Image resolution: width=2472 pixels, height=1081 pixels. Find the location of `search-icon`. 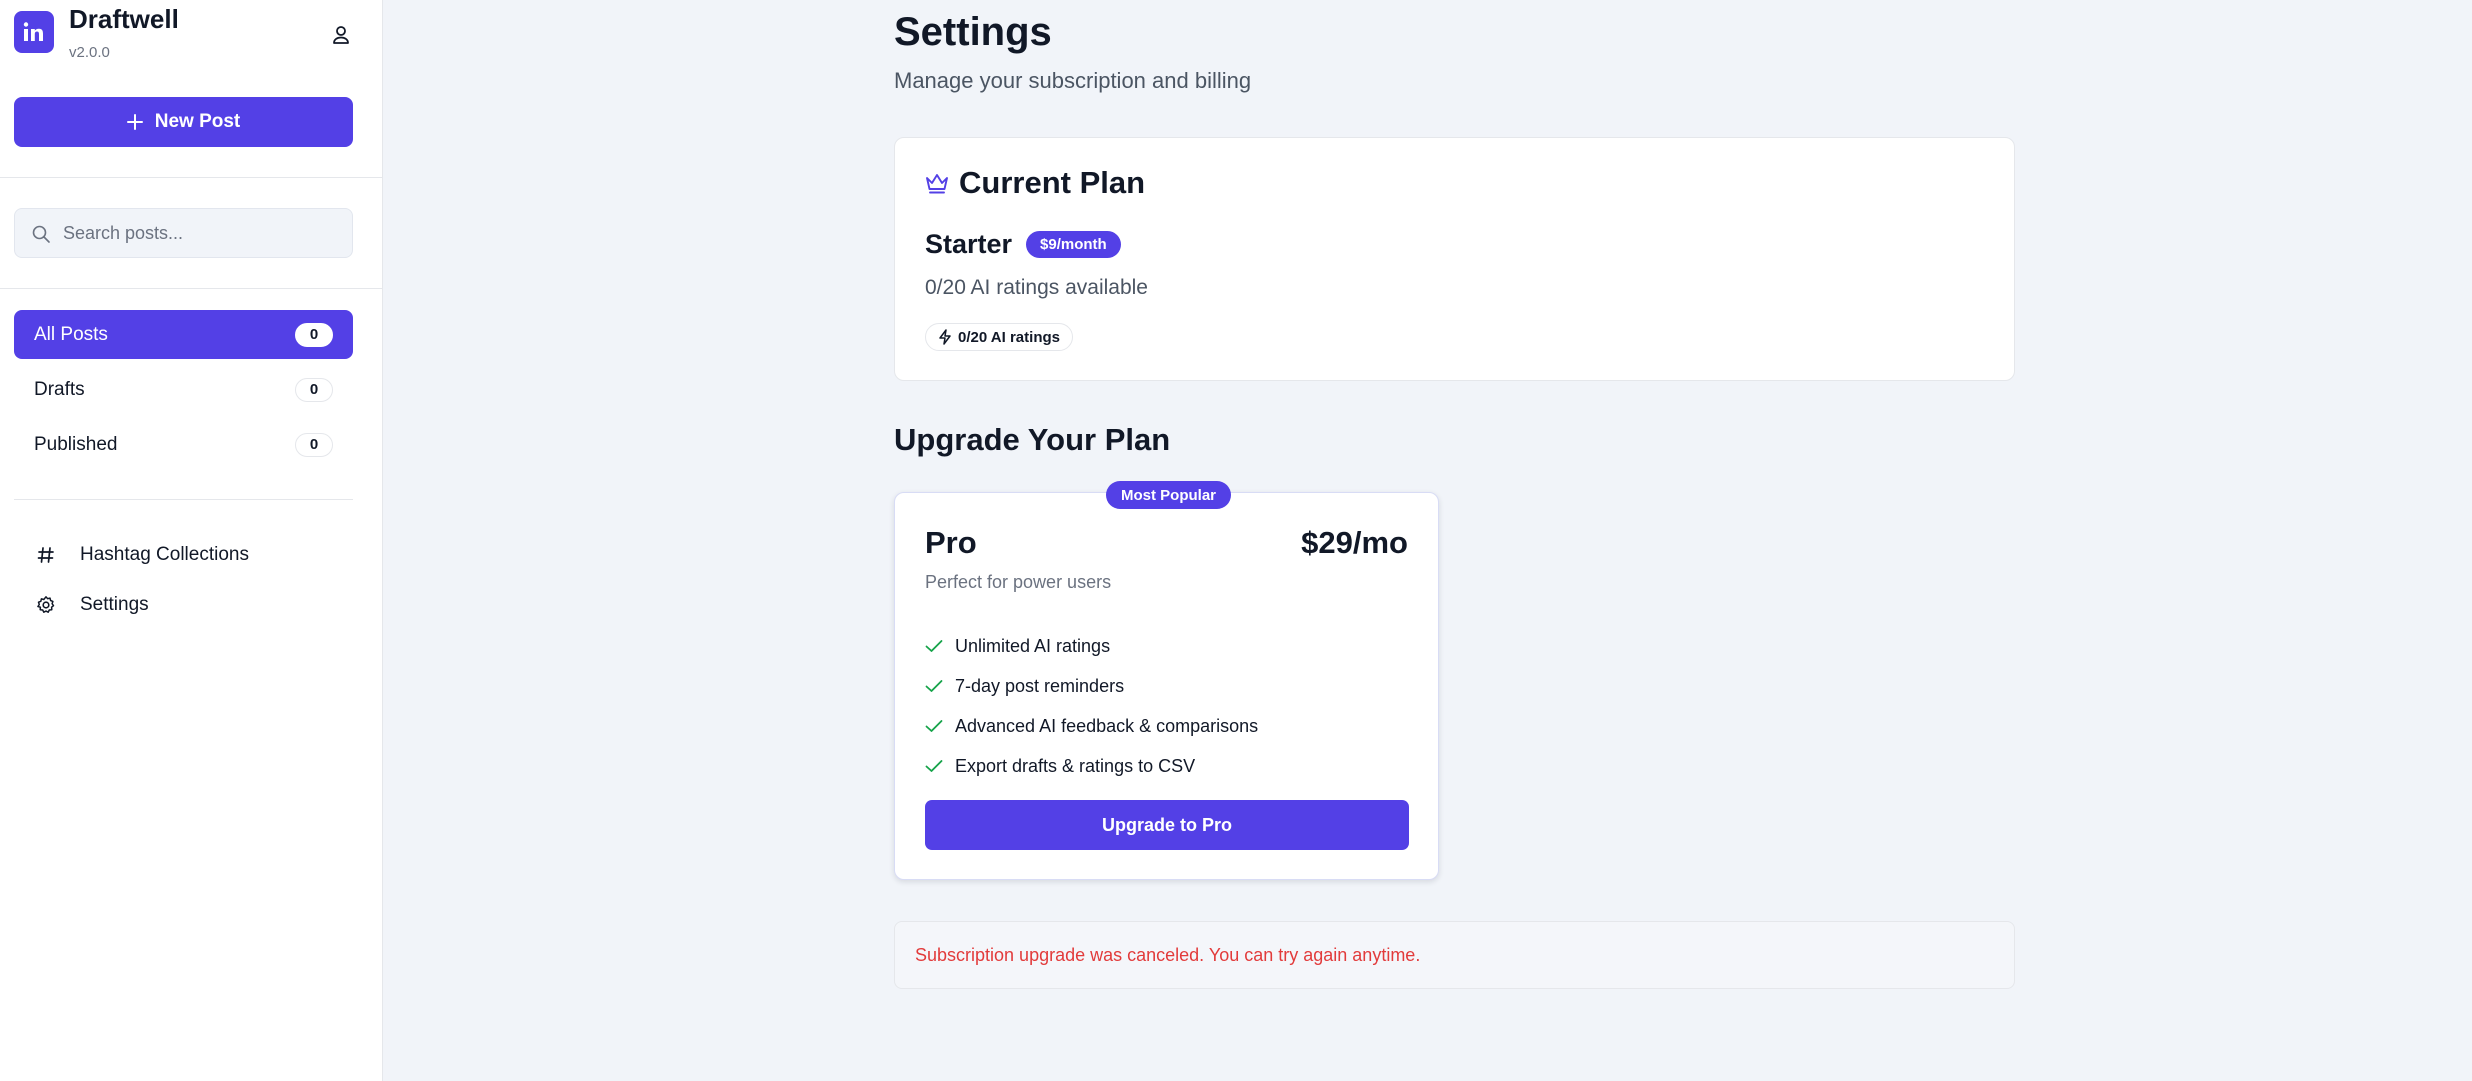

search-icon is located at coordinates (41, 234).